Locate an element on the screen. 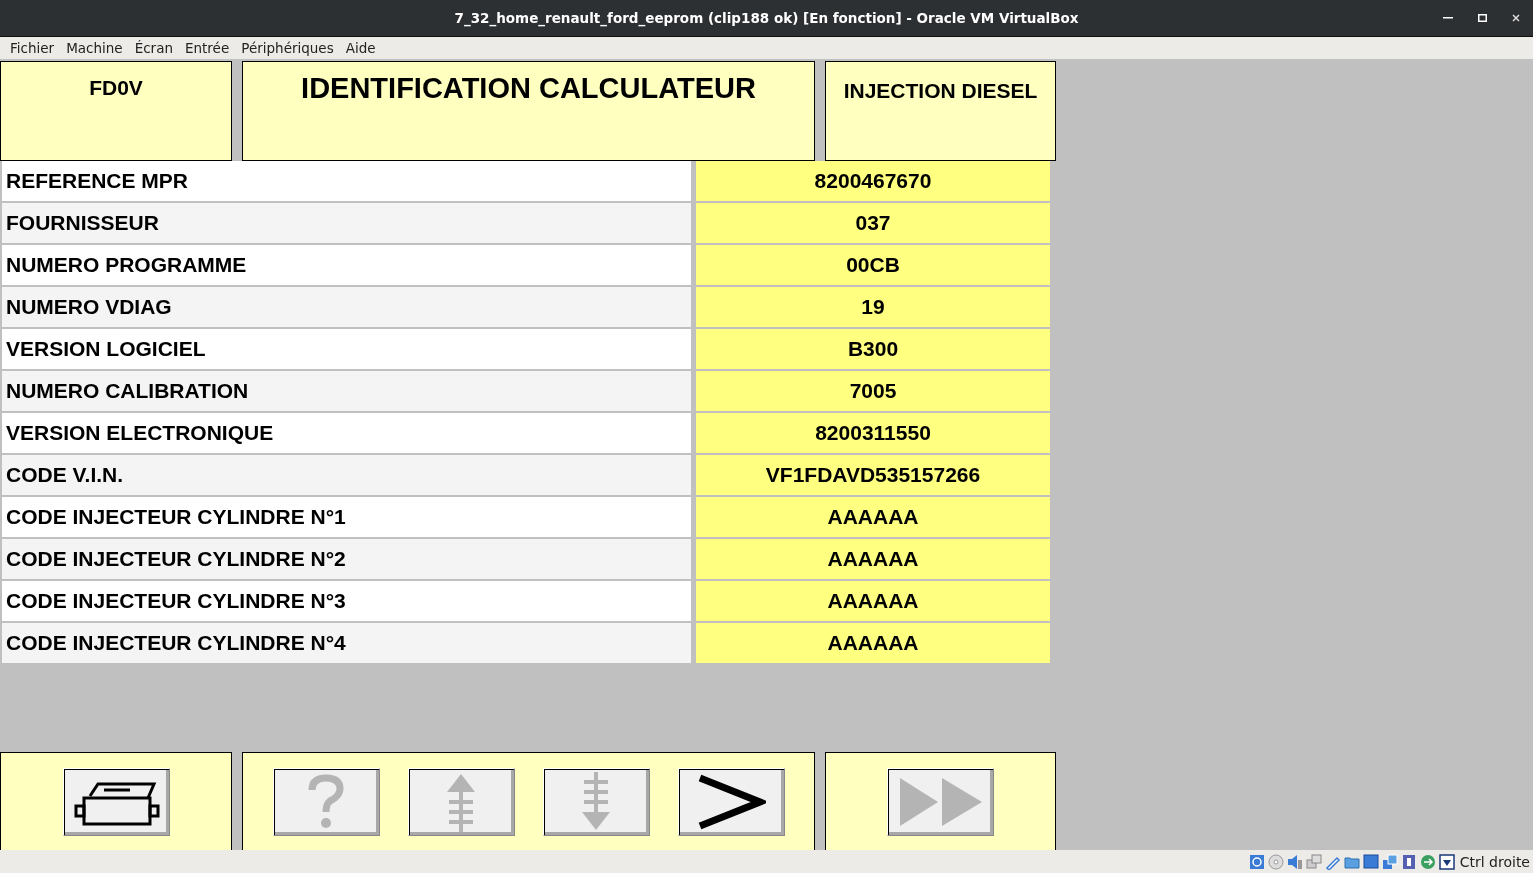 The image size is (1533, 873). chip-icon is located at coordinates (1408, 861).